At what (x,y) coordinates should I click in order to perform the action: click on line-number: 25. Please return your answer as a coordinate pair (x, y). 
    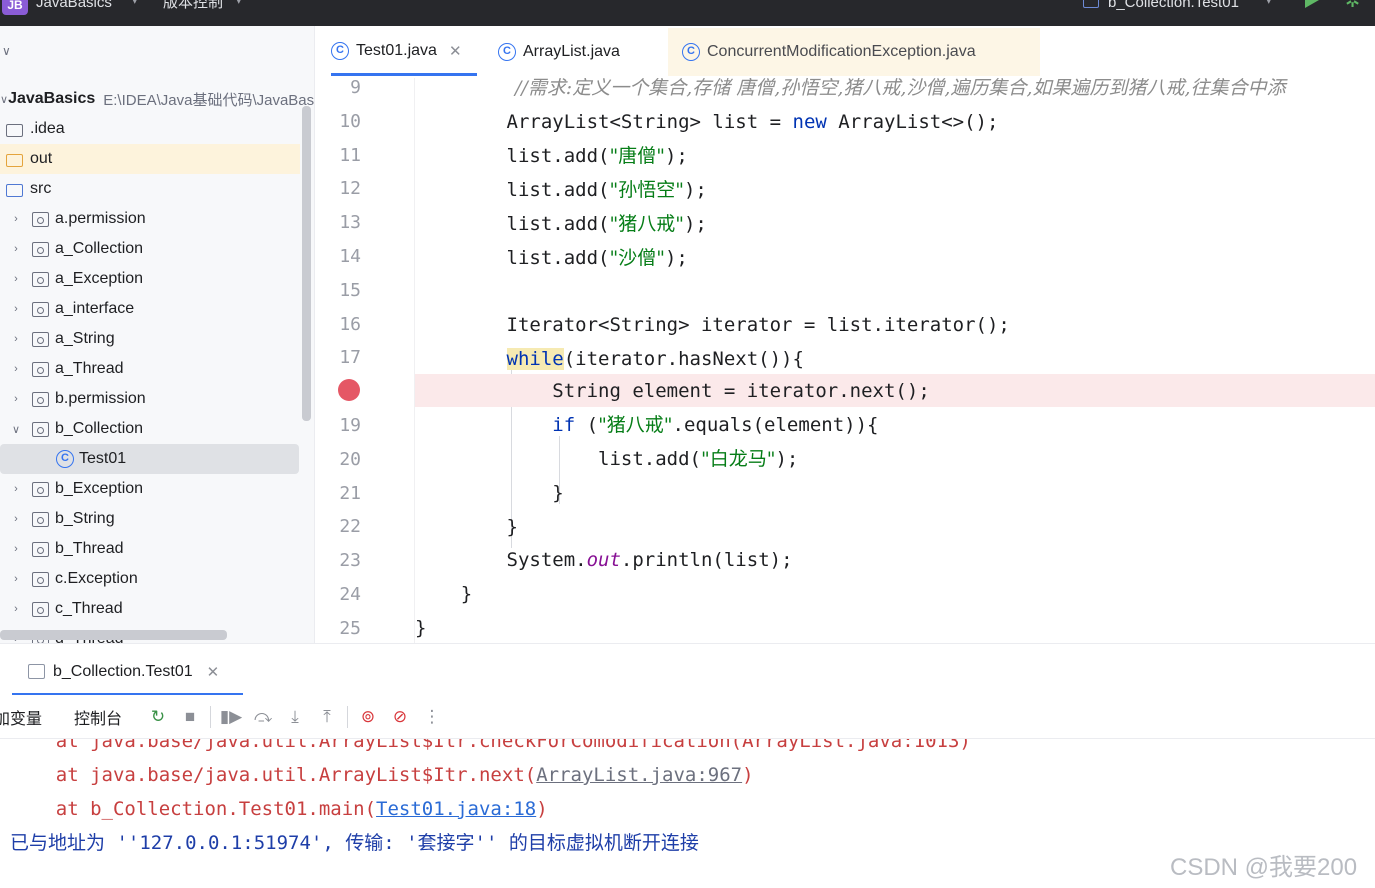
    Looking at the image, I should click on (338, 627).